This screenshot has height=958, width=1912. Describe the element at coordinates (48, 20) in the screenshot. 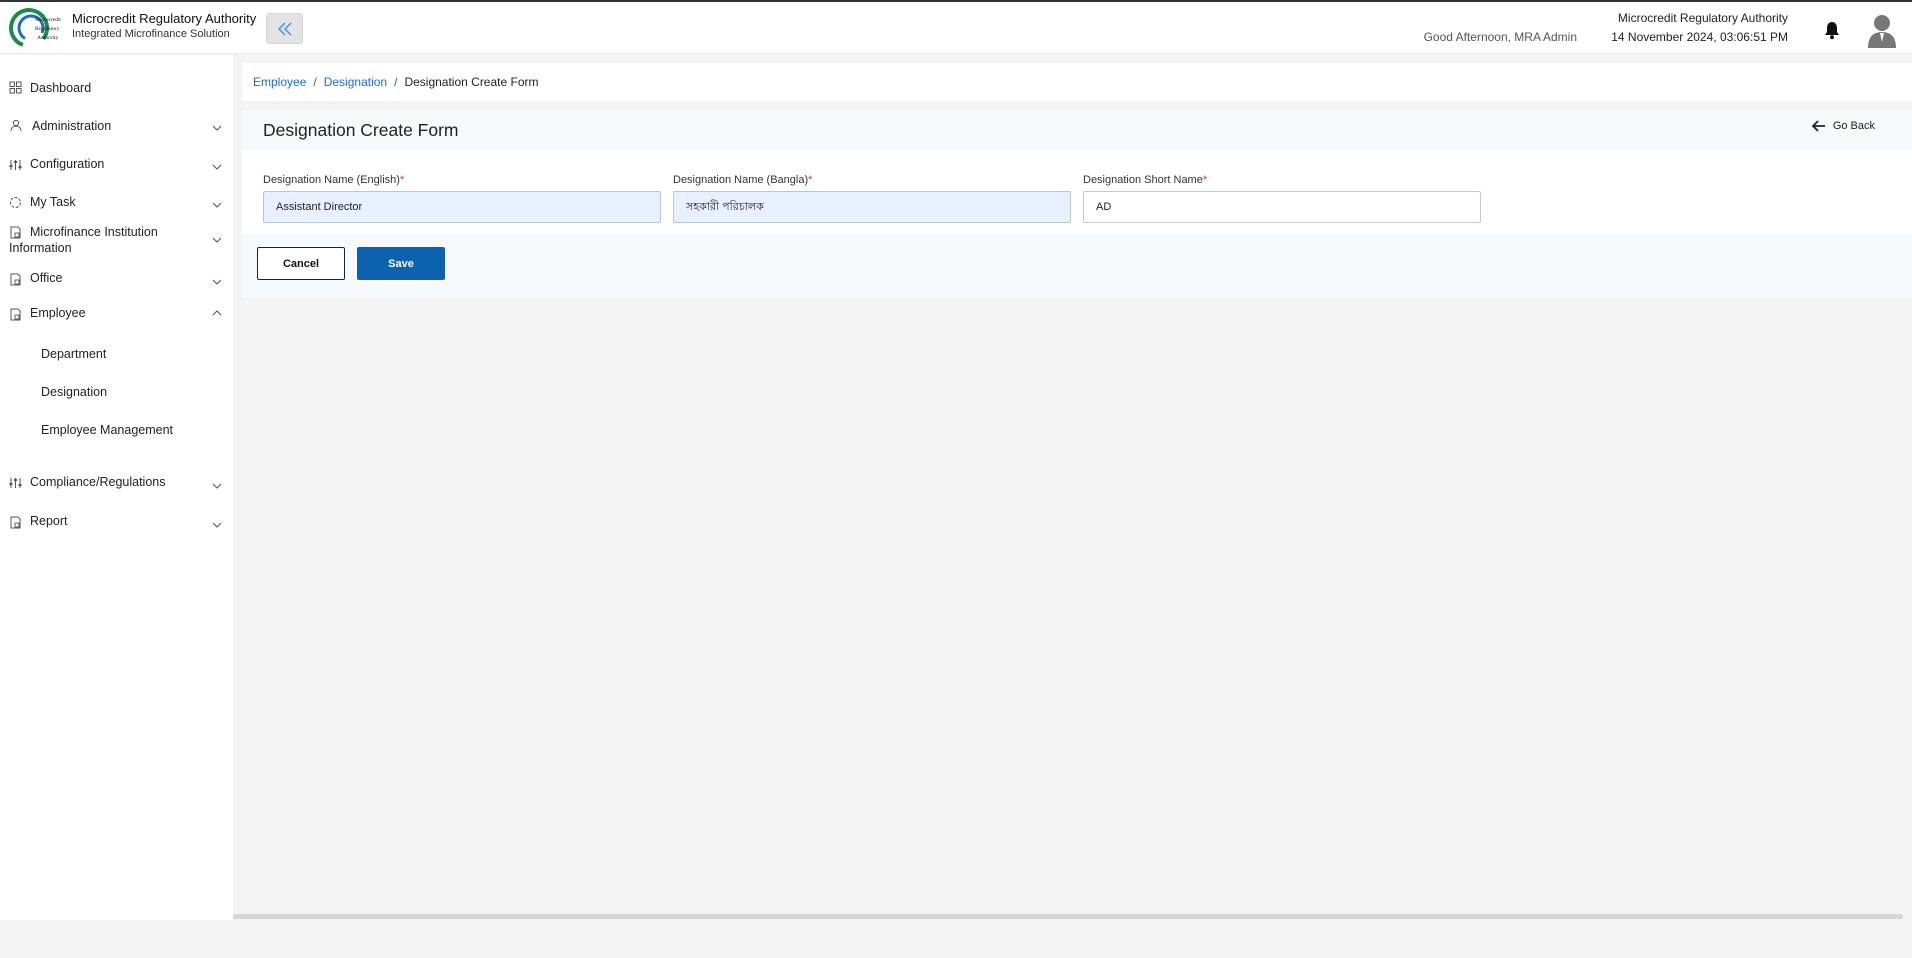

I see `svg-text: Microcredit` at that location.